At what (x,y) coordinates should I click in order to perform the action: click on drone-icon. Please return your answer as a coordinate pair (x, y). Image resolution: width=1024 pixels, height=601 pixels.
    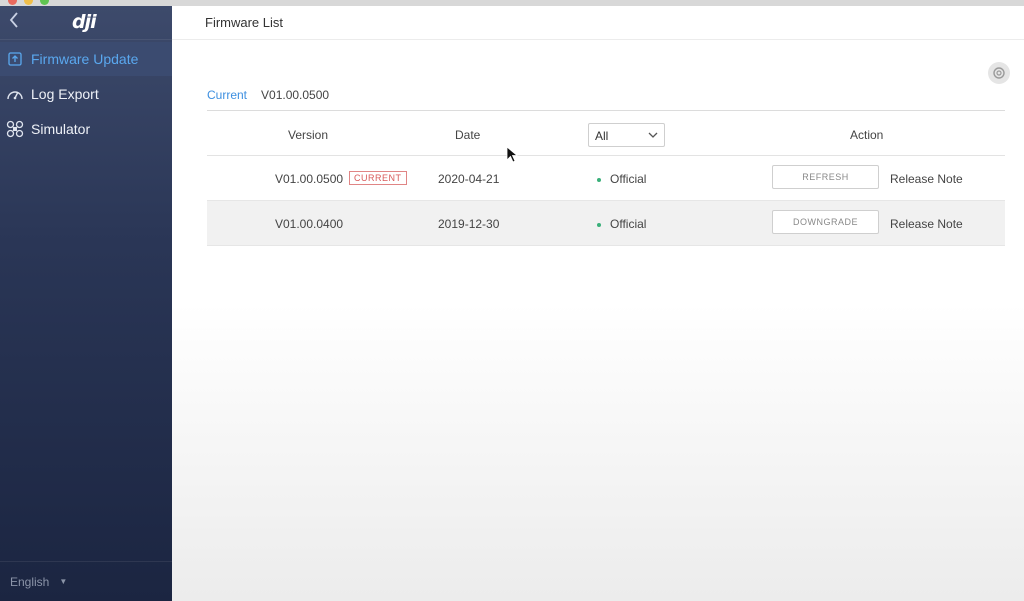
    Looking at the image, I should click on (15, 129).